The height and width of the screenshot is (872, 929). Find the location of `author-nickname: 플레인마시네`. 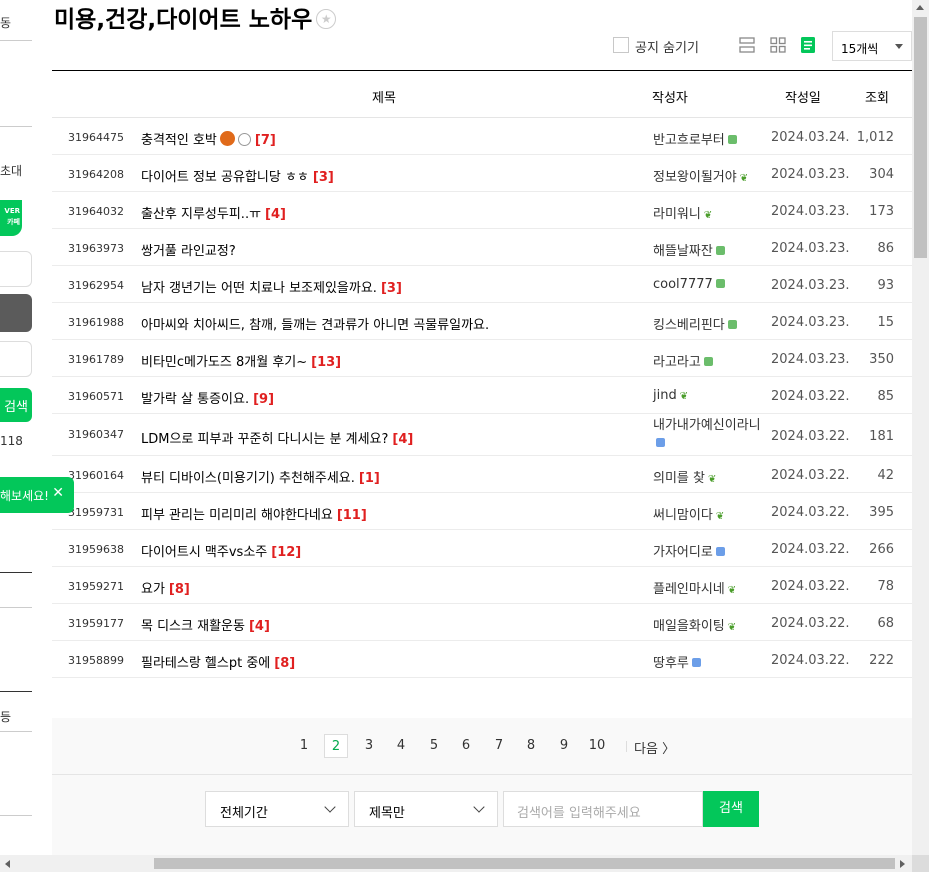

author-nickname: 플레인마시네 is located at coordinates (689, 589).